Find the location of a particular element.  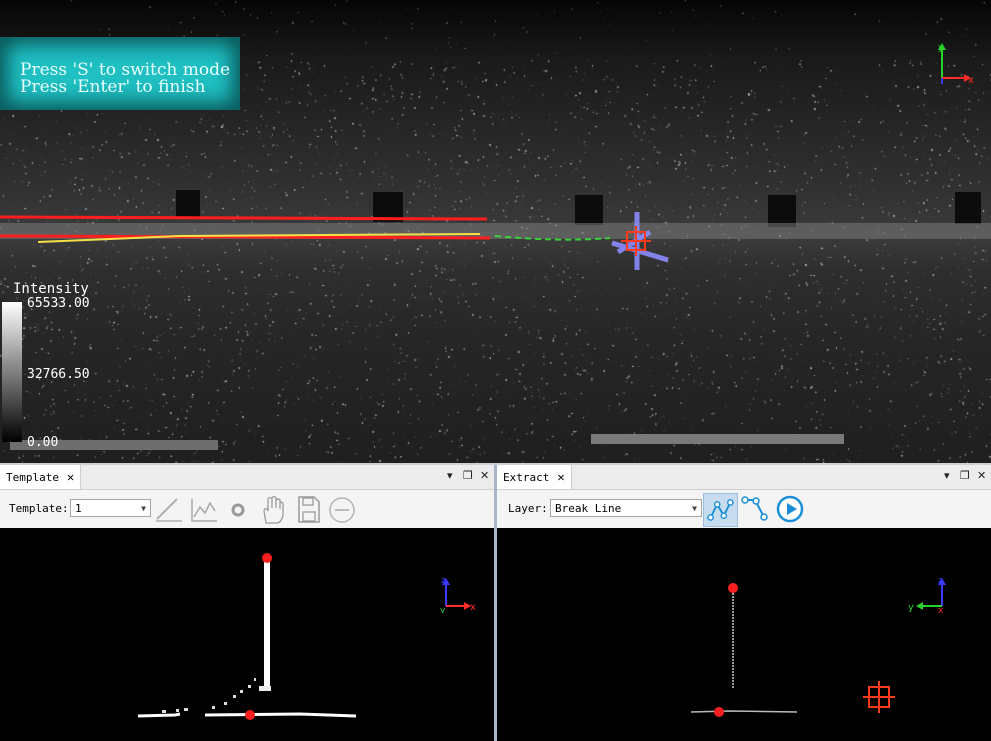

pole-silhouettes is located at coordinates (578, 208).